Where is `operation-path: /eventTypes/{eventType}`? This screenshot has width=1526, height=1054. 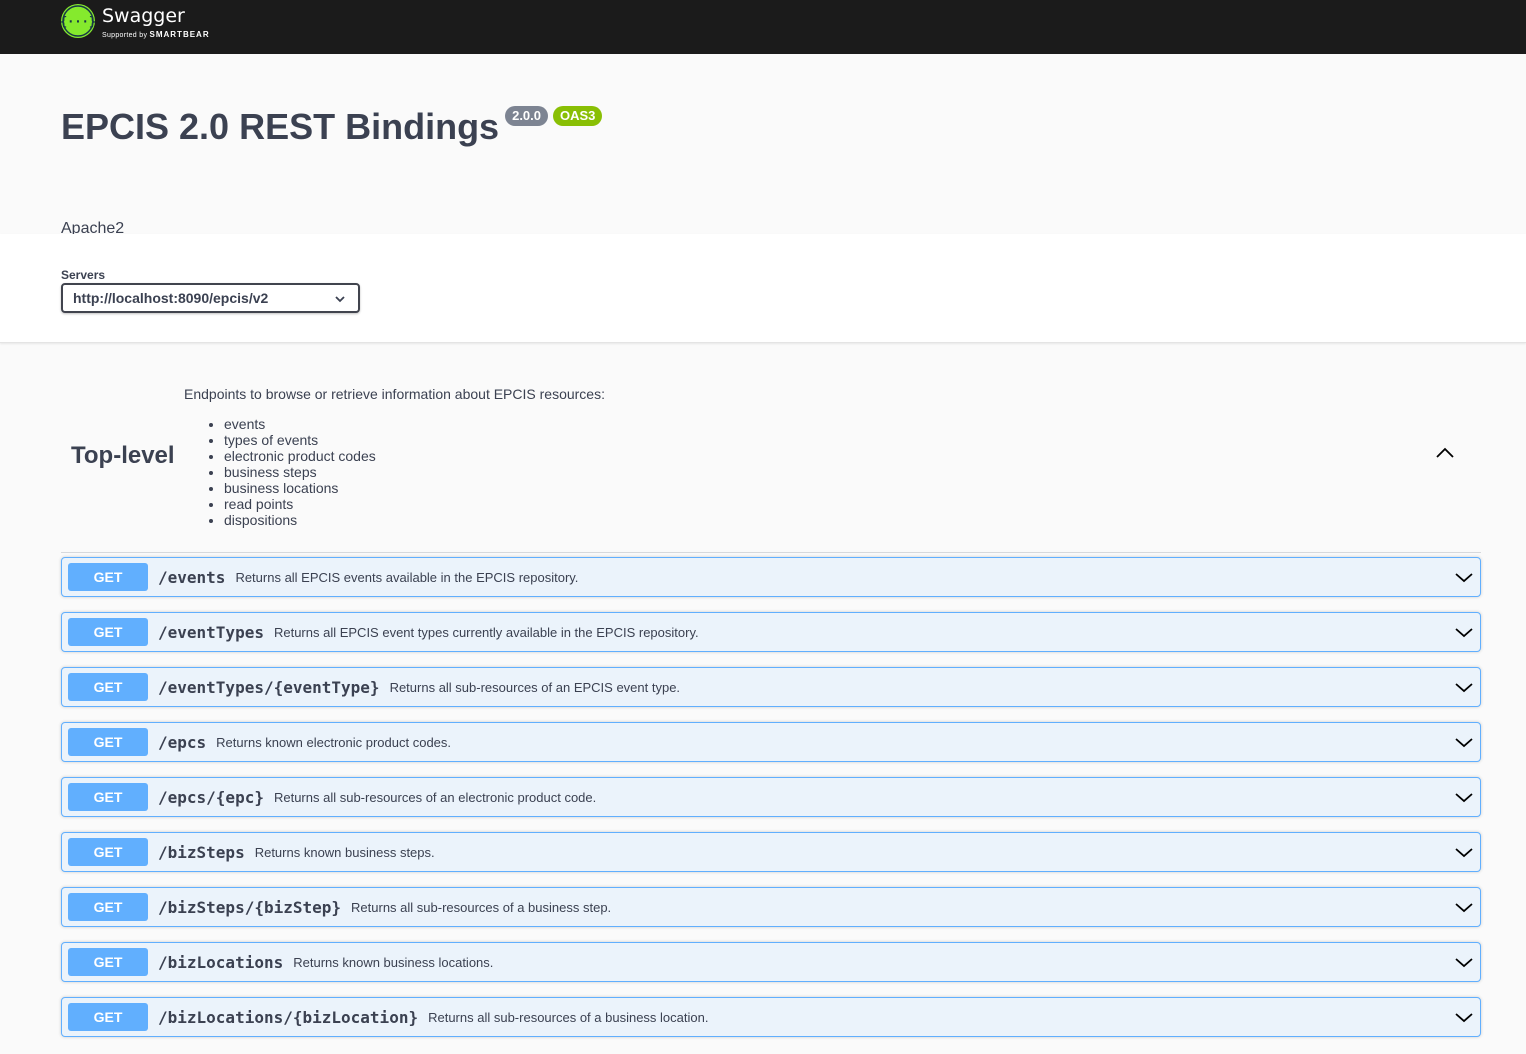
operation-path: /eventTypes/{eventType} is located at coordinates (269, 687).